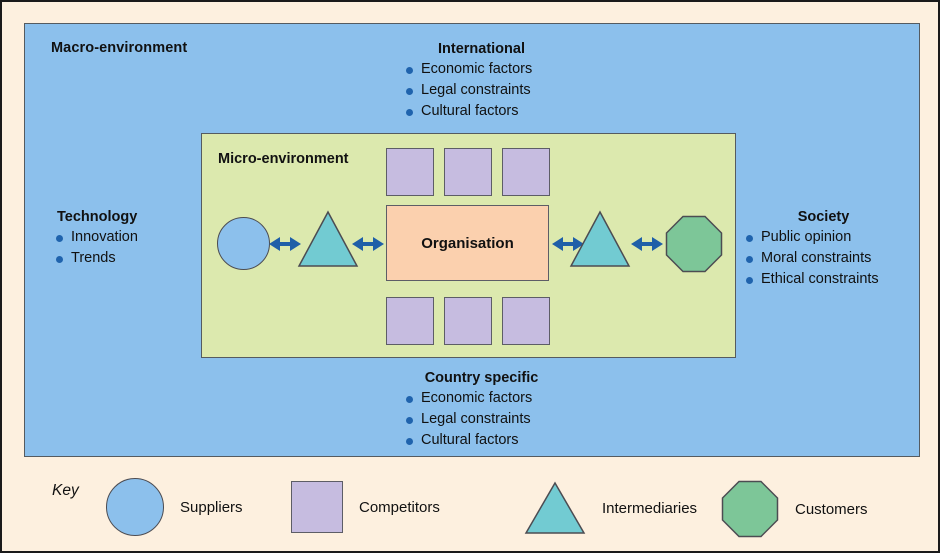  I want to click on factor-item: Innovation, so click(129, 237).